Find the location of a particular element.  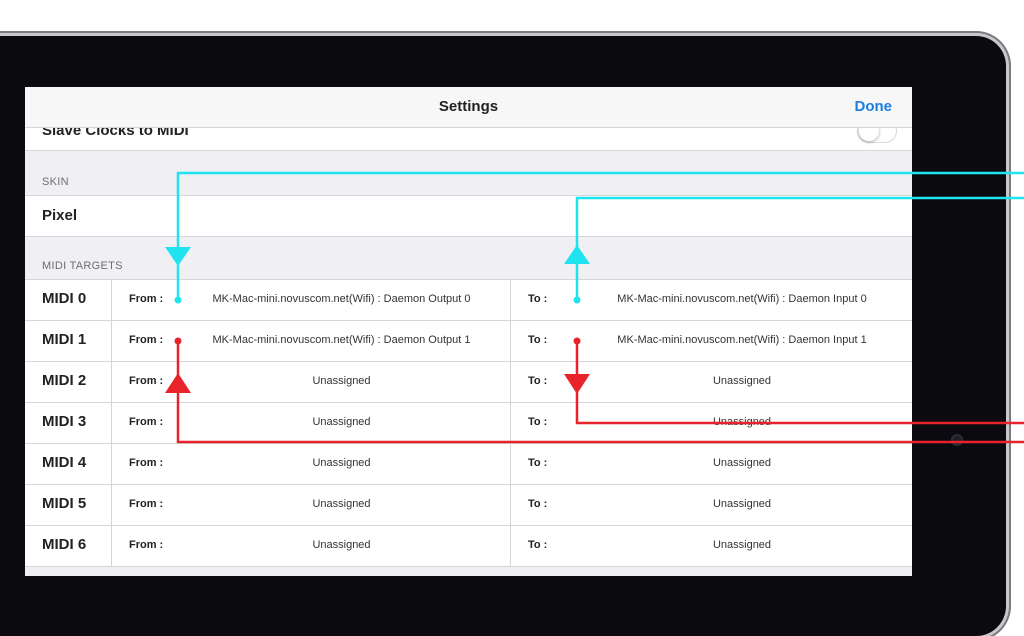

camera-dot is located at coordinates (957, 440).